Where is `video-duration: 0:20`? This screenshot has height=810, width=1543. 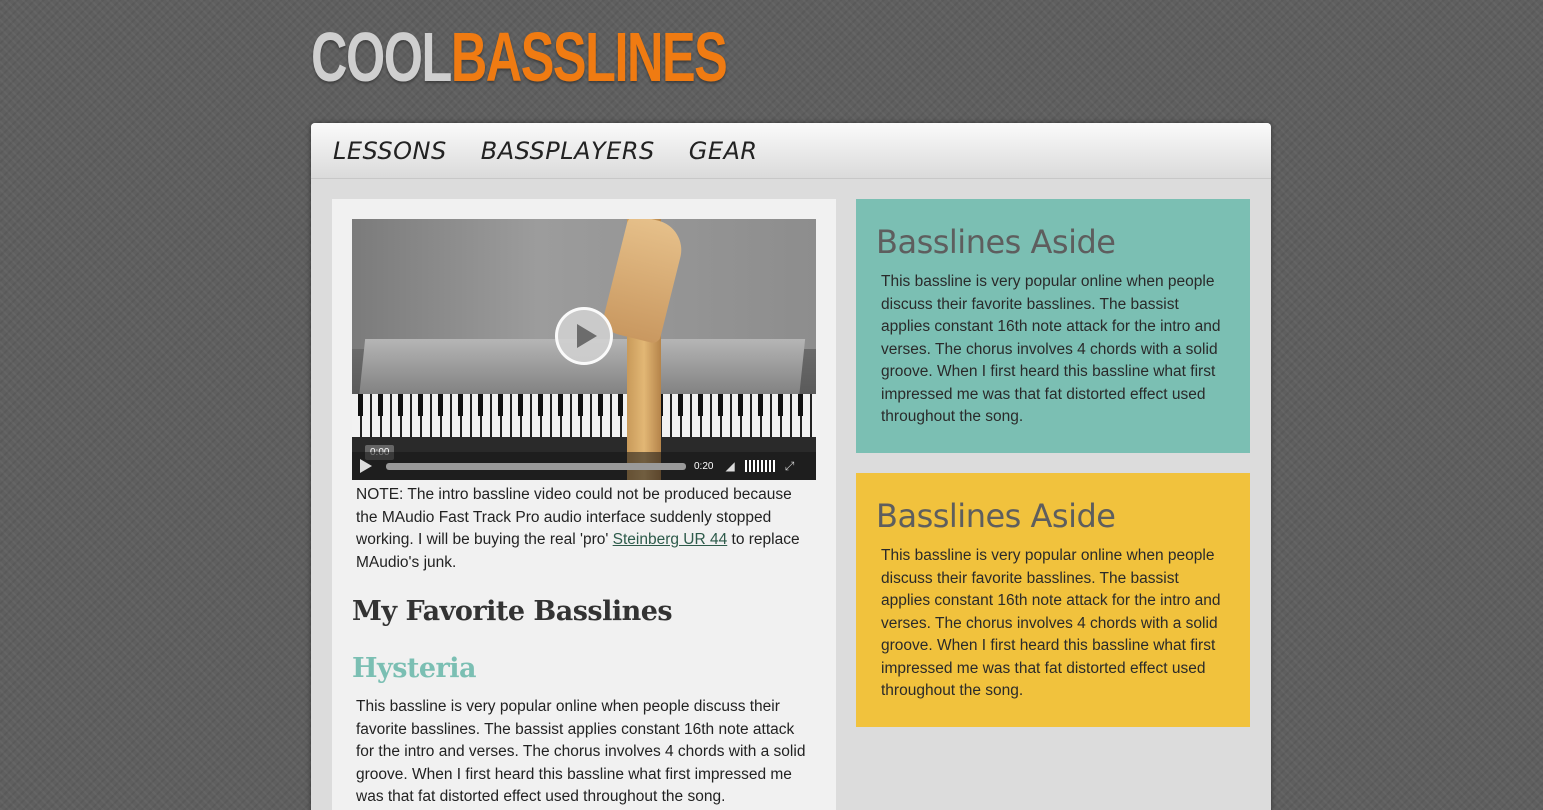 video-duration: 0:20 is located at coordinates (704, 466).